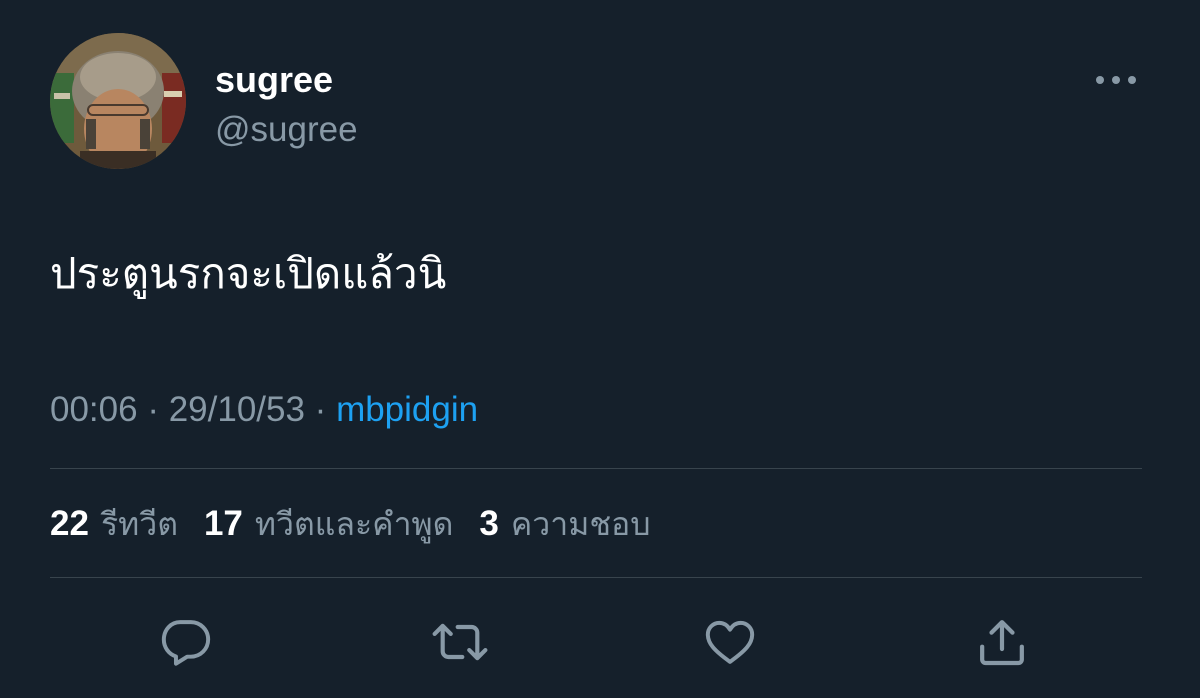 The width and height of the screenshot is (1200, 698). I want to click on tweet-meta: 00:06 · 29/10/53 · mbpidgin, so click(264, 410).